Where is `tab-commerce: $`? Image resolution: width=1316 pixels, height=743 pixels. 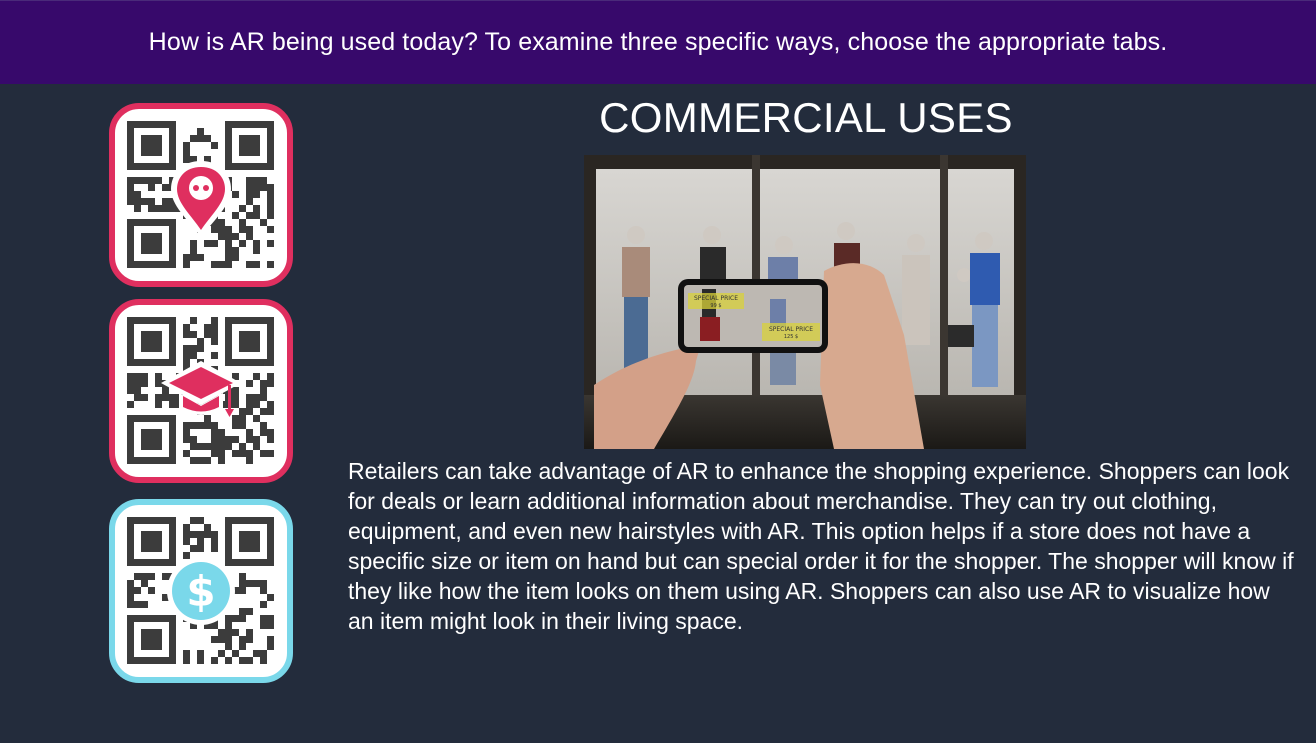 tab-commerce: $ is located at coordinates (201, 591).